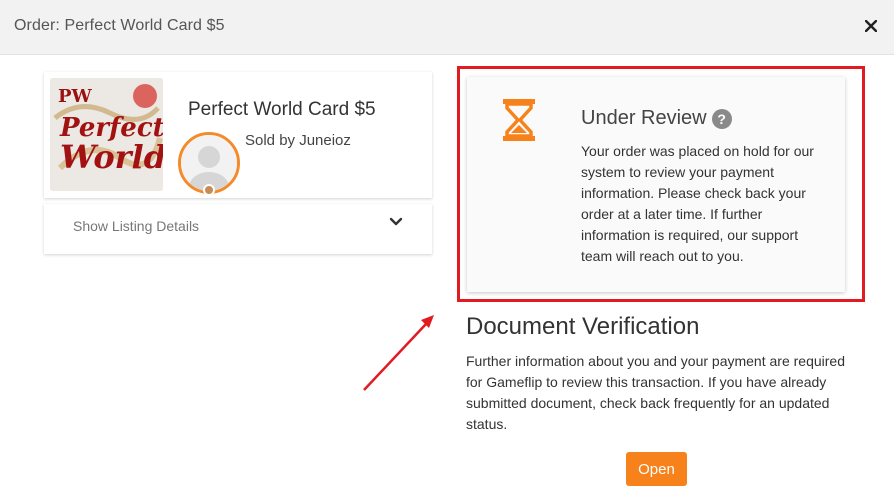 This screenshot has height=501, width=894. I want to click on document-verification-title: Document Verification, so click(583, 326).